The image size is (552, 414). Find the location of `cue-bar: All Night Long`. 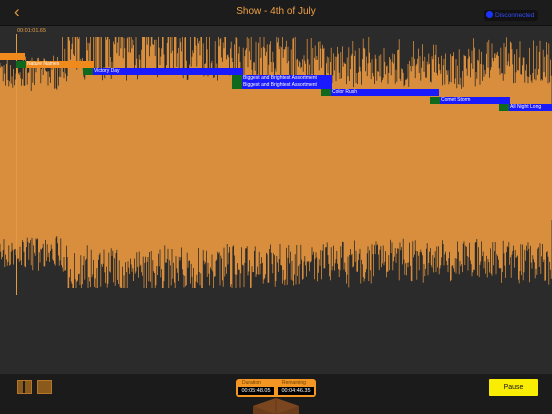

cue-bar: All Night Long is located at coordinates (525, 107).